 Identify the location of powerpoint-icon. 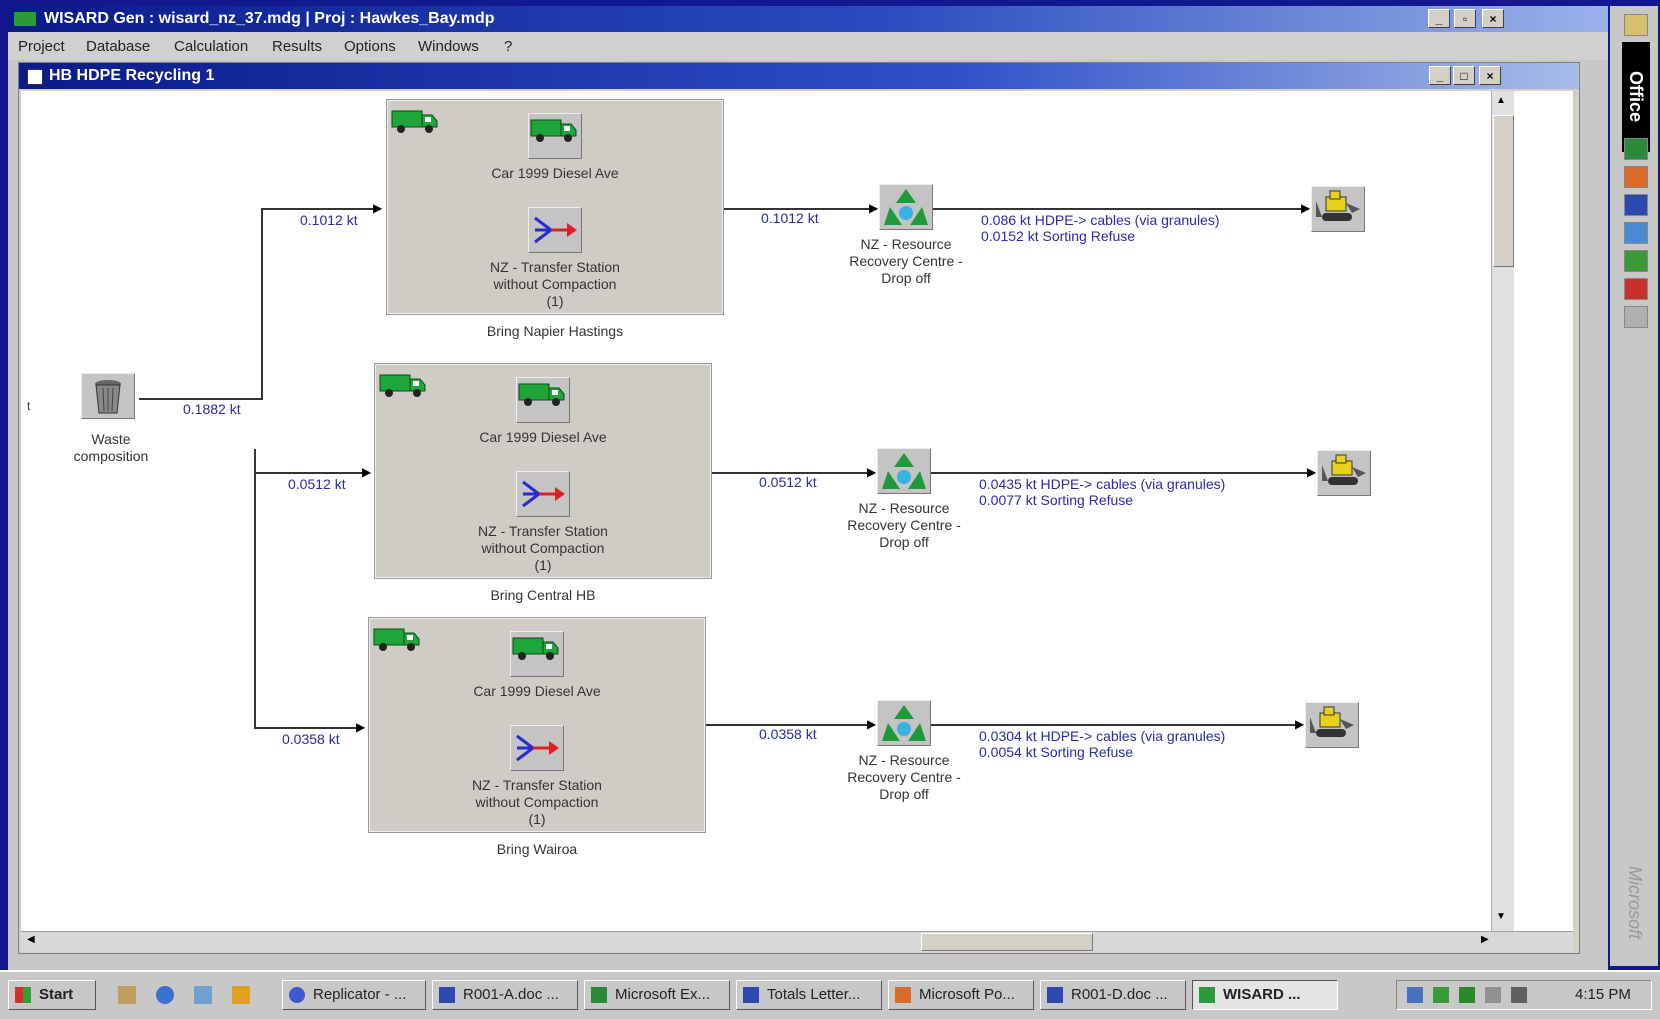
(1636, 177).